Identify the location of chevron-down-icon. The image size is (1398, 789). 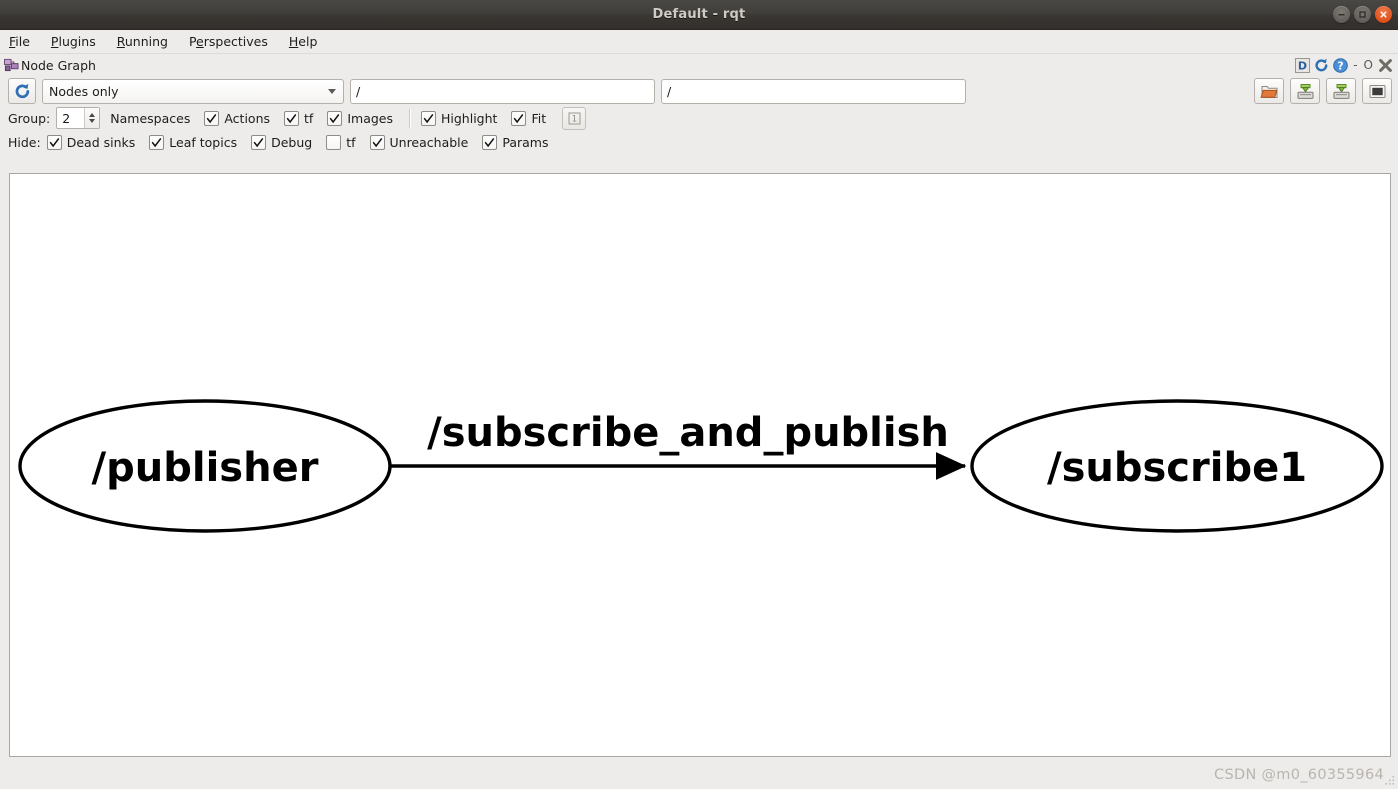
(332, 91).